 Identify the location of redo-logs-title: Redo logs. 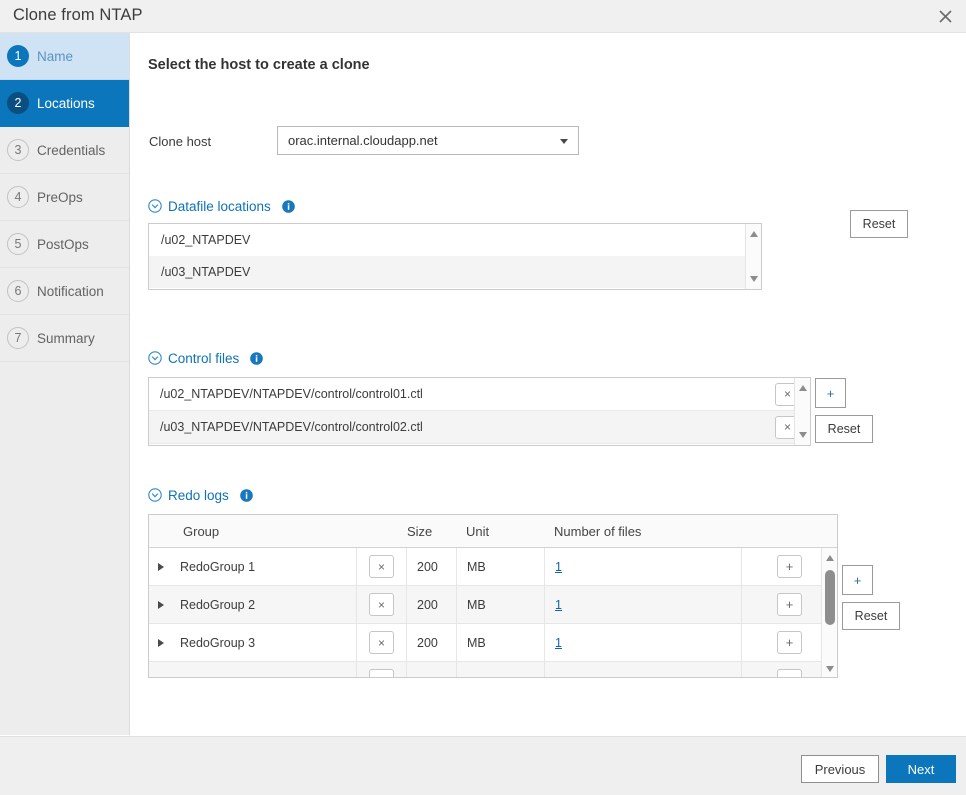
(198, 495).